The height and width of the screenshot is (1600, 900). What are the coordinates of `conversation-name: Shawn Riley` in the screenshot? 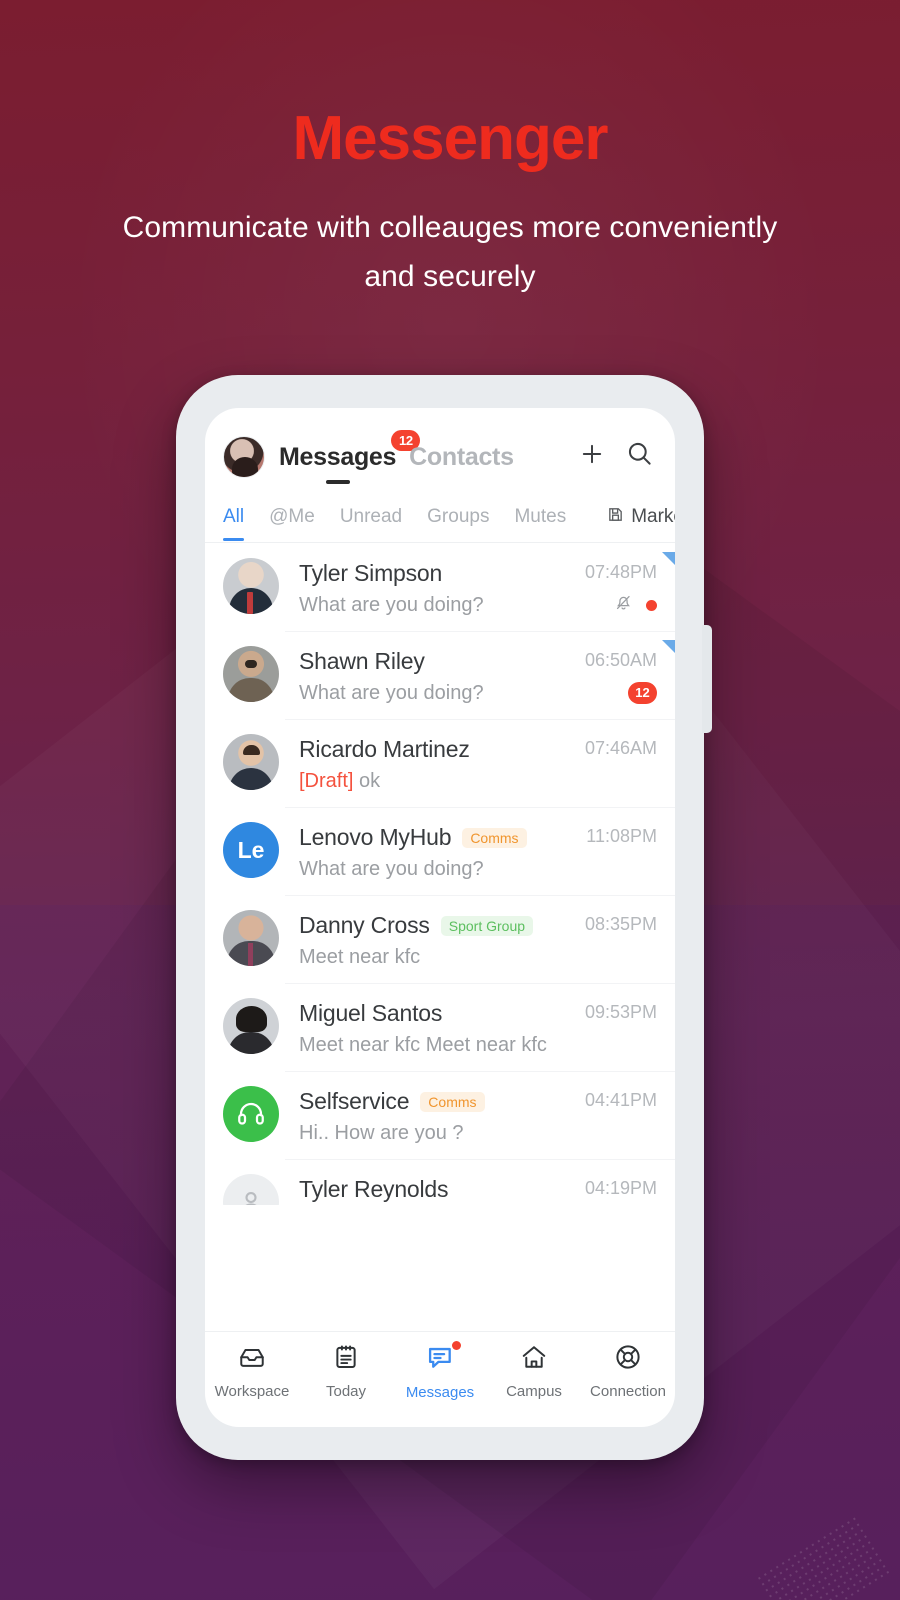 It's located at (362, 661).